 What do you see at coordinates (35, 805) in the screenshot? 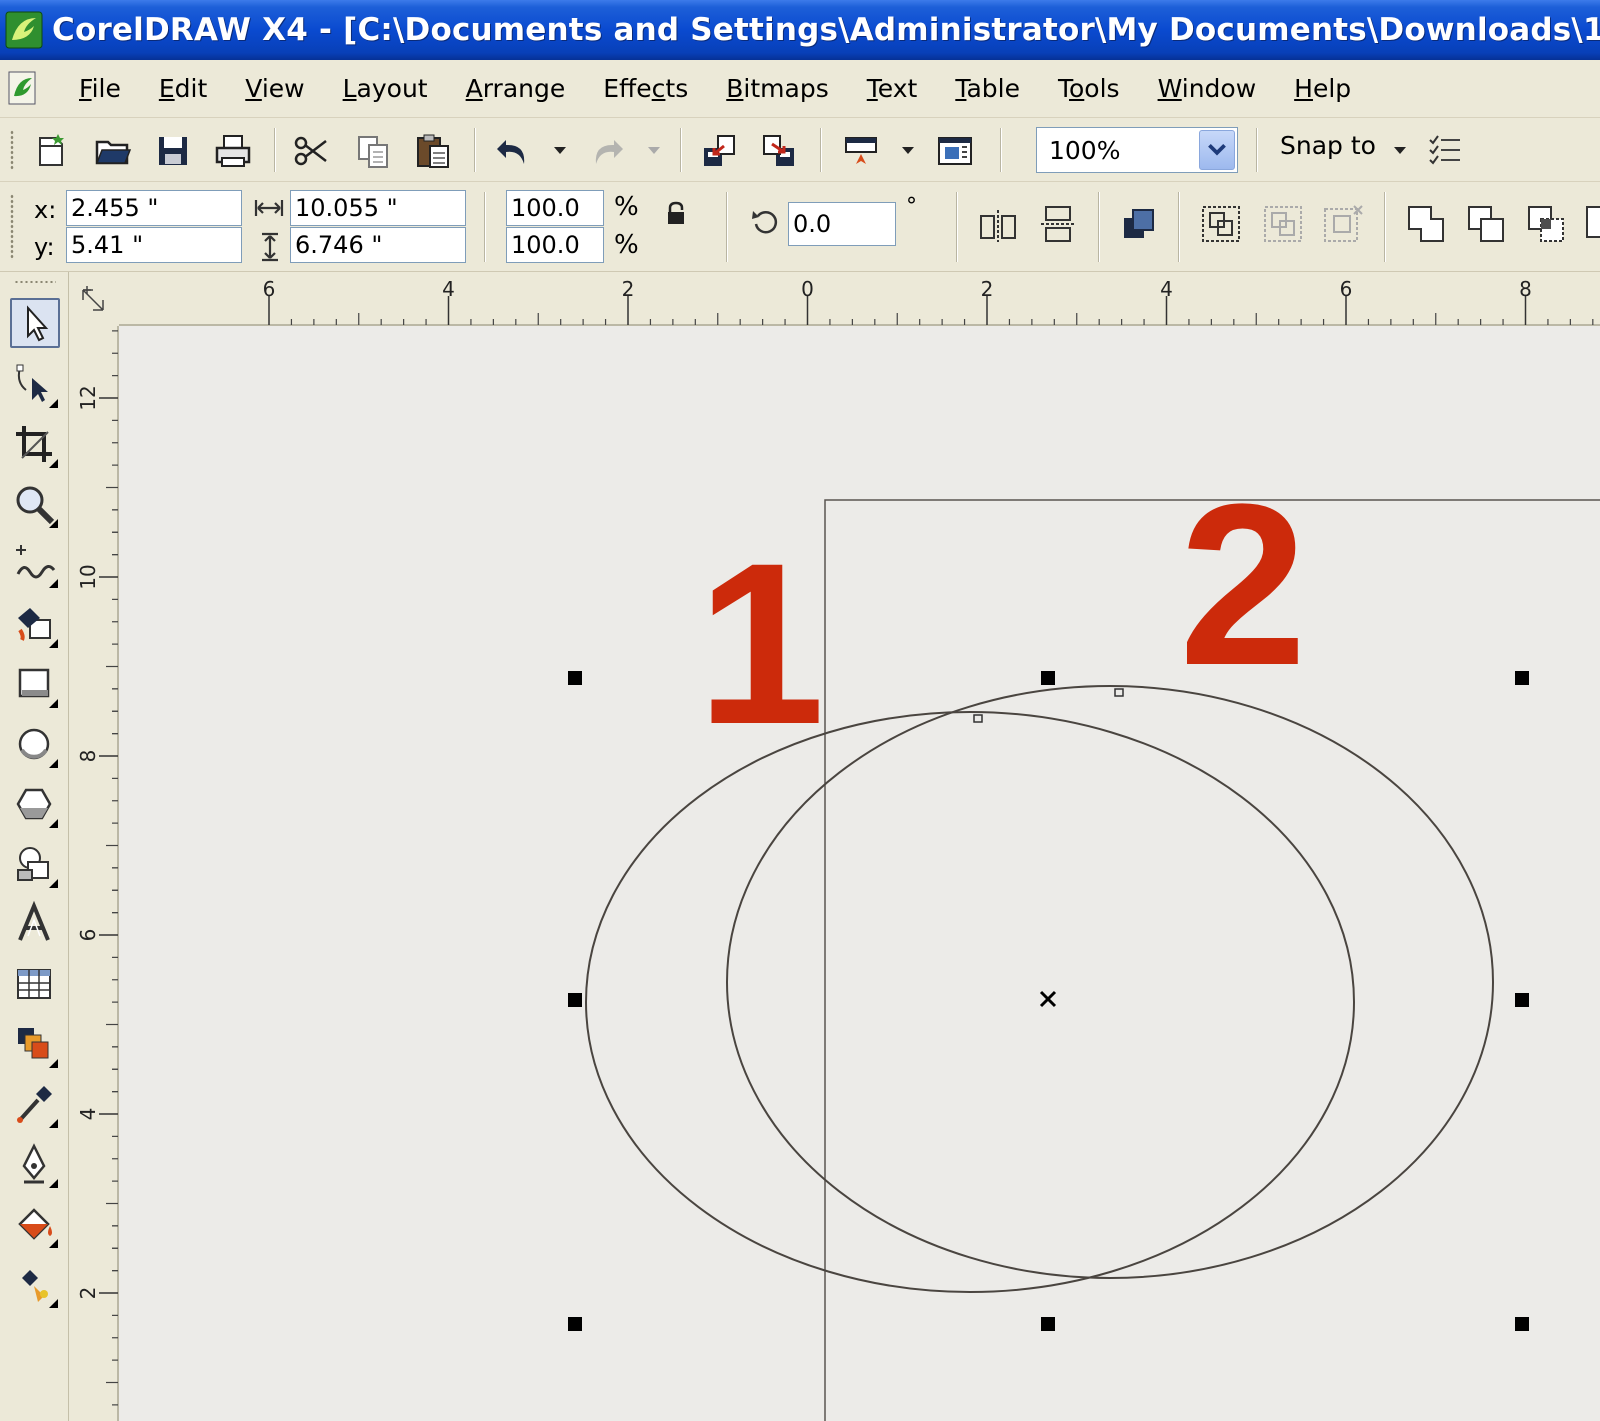
I see `polygon-tool` at bounding box center [35, 805].